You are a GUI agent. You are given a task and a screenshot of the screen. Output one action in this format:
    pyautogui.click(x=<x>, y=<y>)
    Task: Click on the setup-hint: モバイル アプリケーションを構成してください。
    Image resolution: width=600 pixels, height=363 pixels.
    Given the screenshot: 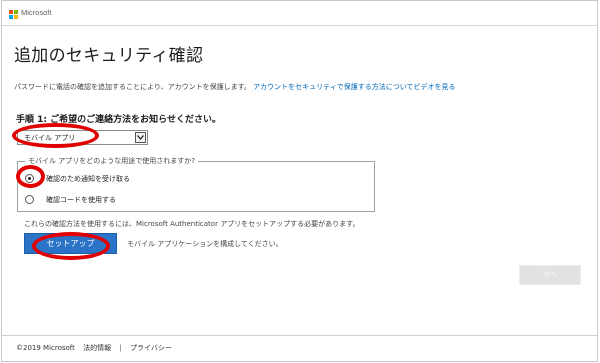 What is the action you would take?
    pyautogui.click(x=205, y=244)
    